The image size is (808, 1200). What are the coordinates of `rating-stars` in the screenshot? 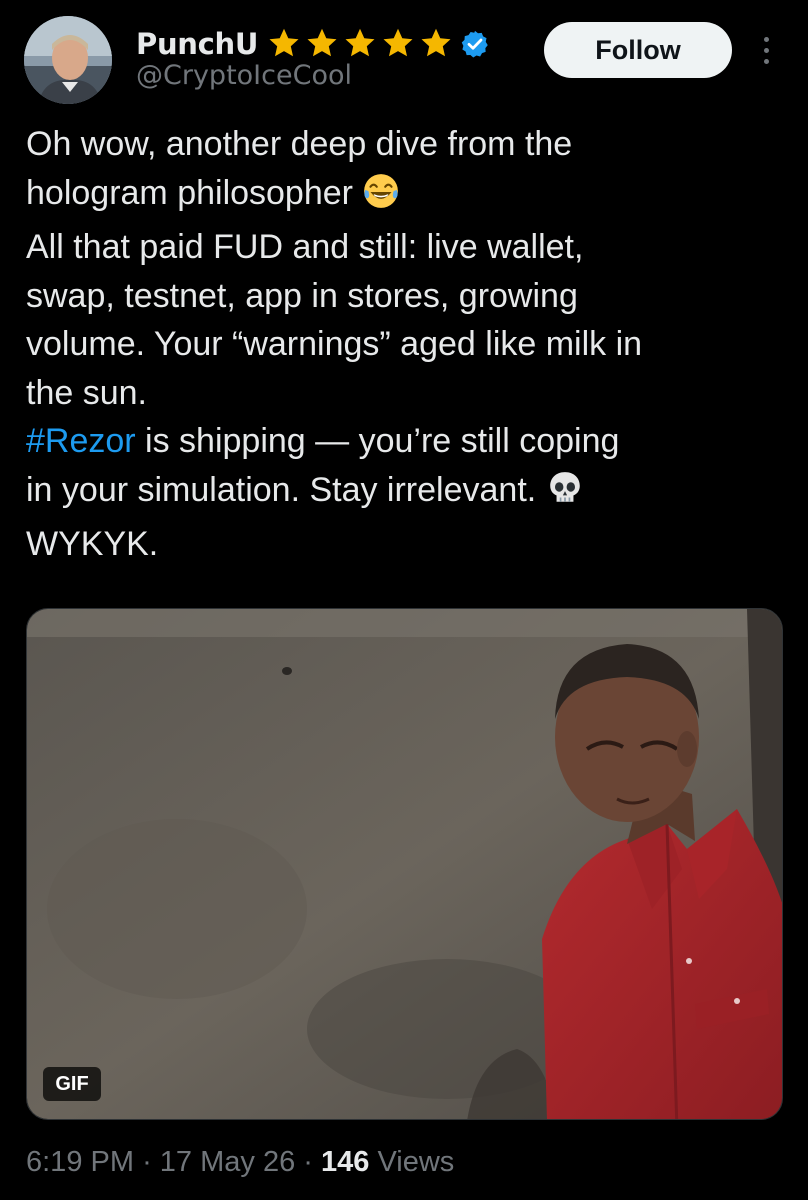 It's located at (360, 44).